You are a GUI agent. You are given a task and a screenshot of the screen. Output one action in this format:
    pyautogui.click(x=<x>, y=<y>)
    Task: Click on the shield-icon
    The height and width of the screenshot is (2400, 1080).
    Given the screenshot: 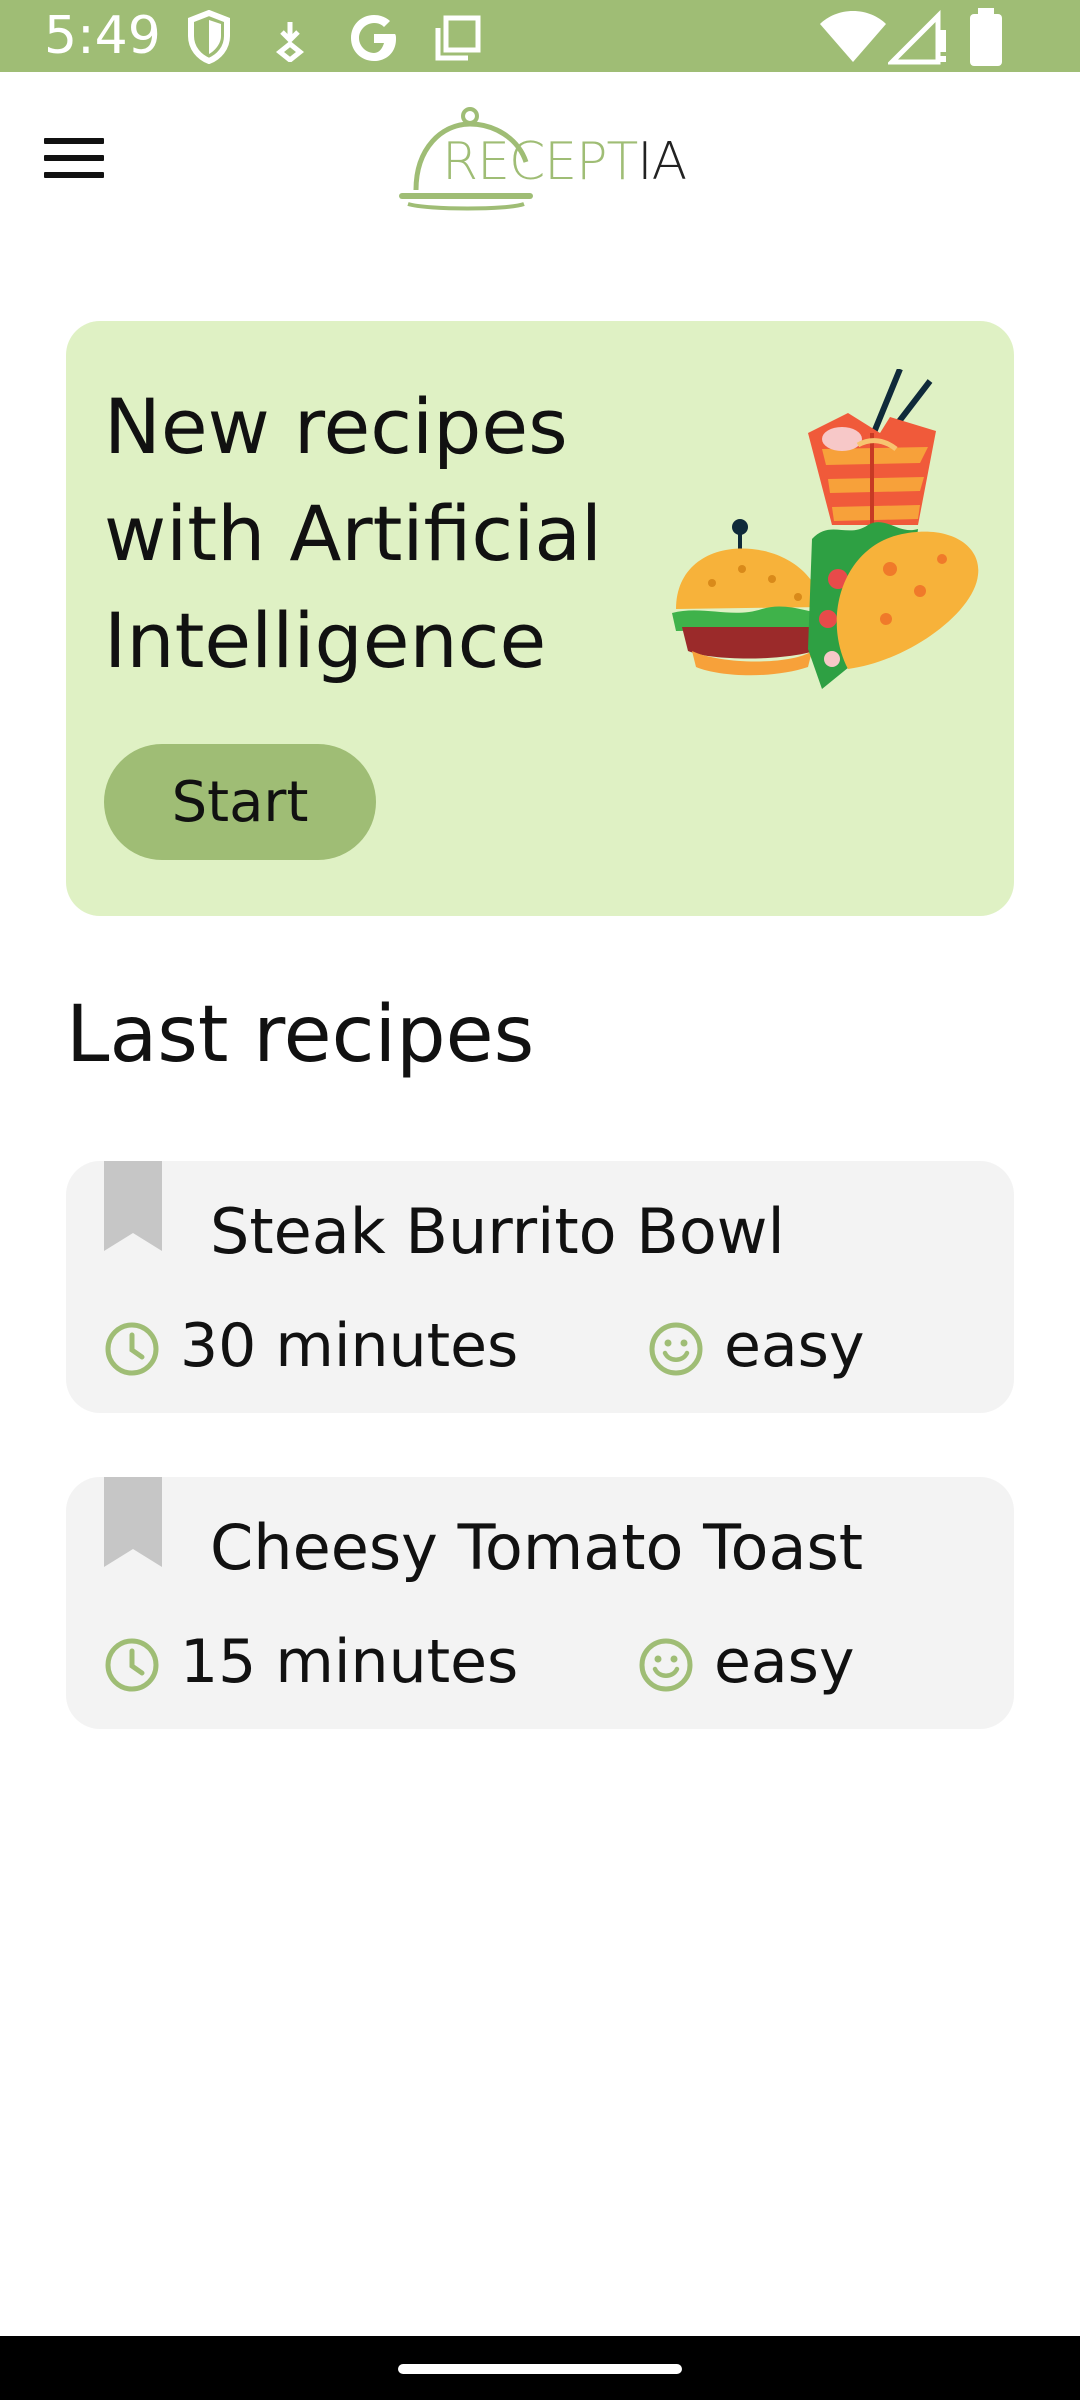 What is the action you would take?
    pyautogui.click(x=209, y=37)
    